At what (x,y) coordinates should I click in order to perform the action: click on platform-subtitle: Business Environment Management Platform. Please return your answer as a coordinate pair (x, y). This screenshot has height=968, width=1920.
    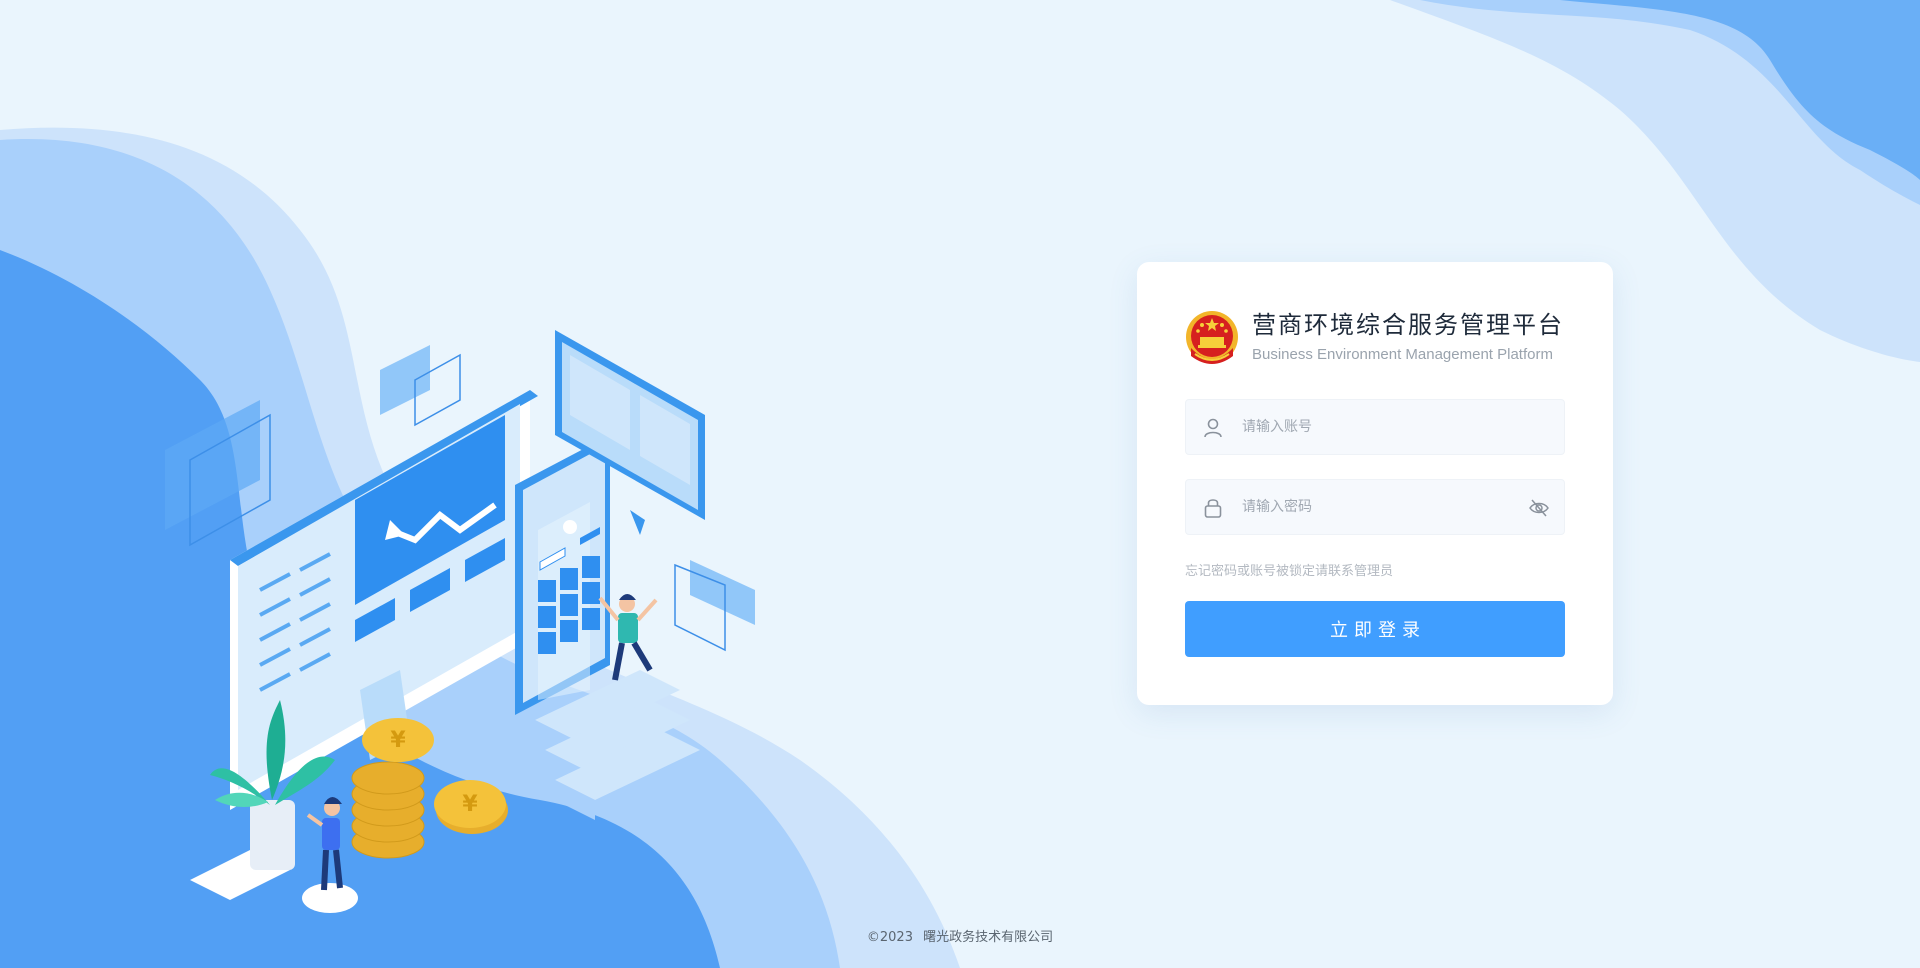
    Looking at the image, I should click on (1402, 354).